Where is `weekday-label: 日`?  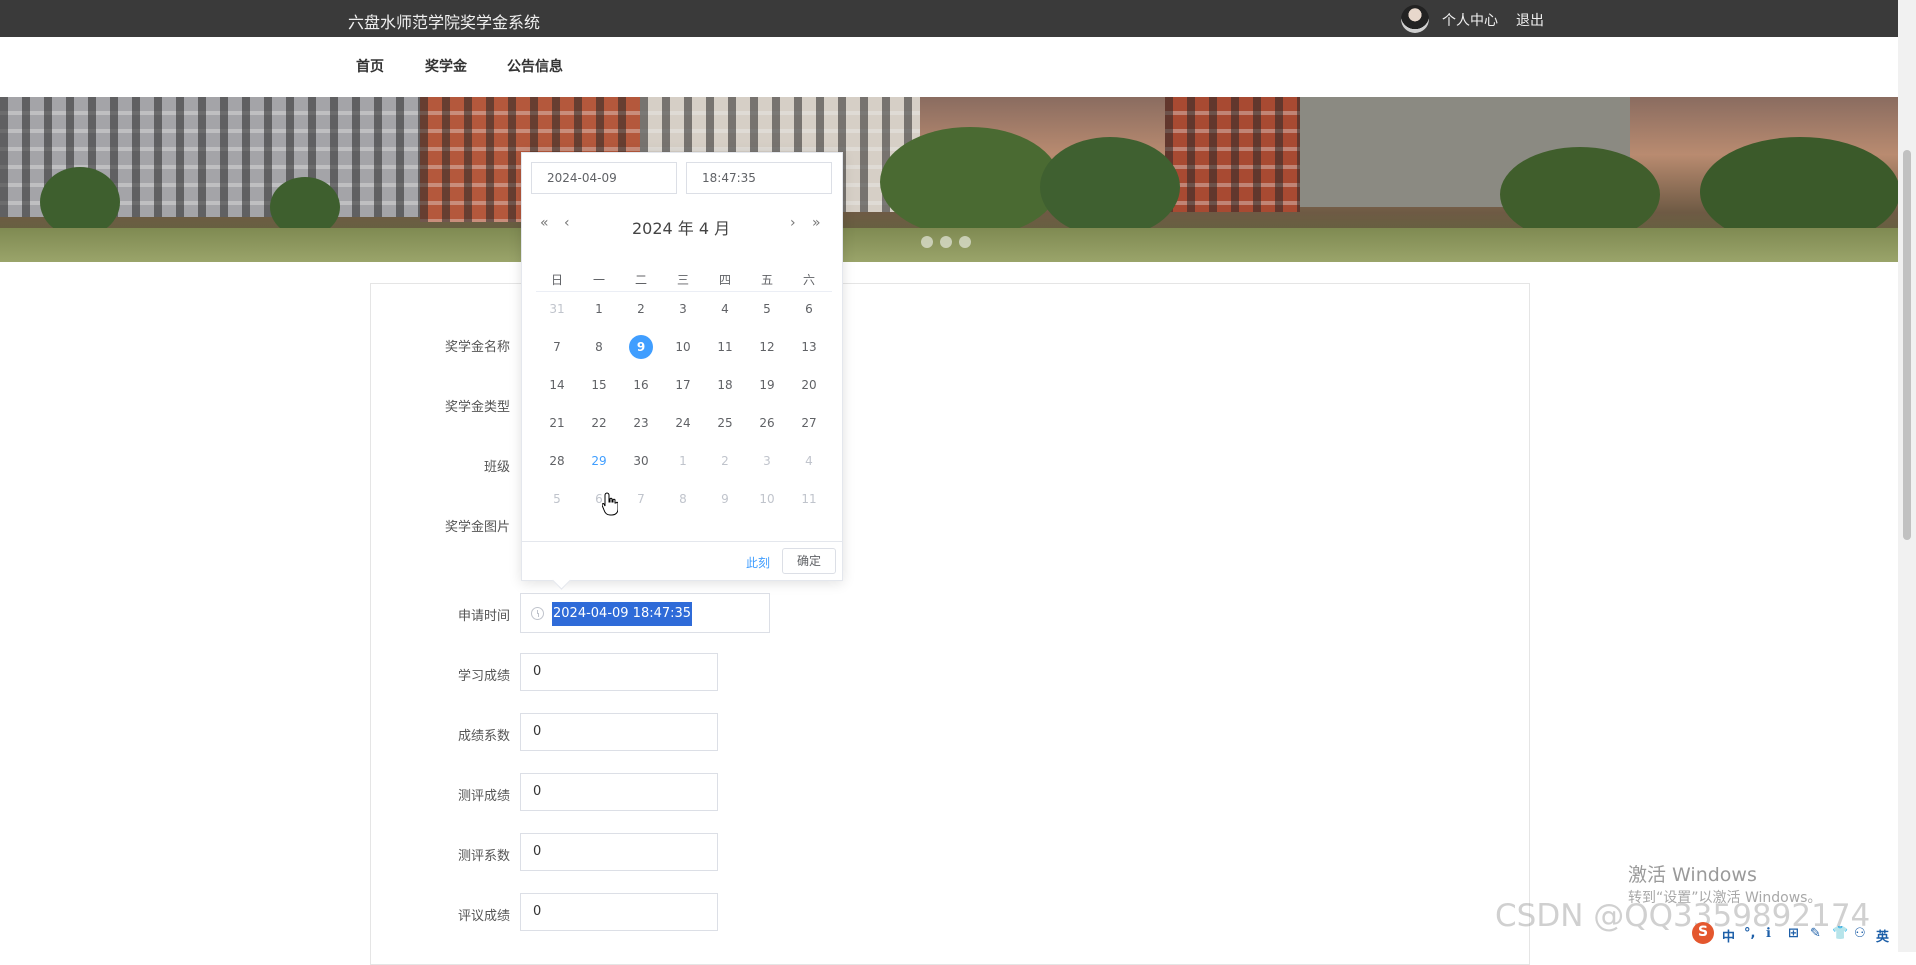 weekday-label: 日 is located at coordinates (556, 280).